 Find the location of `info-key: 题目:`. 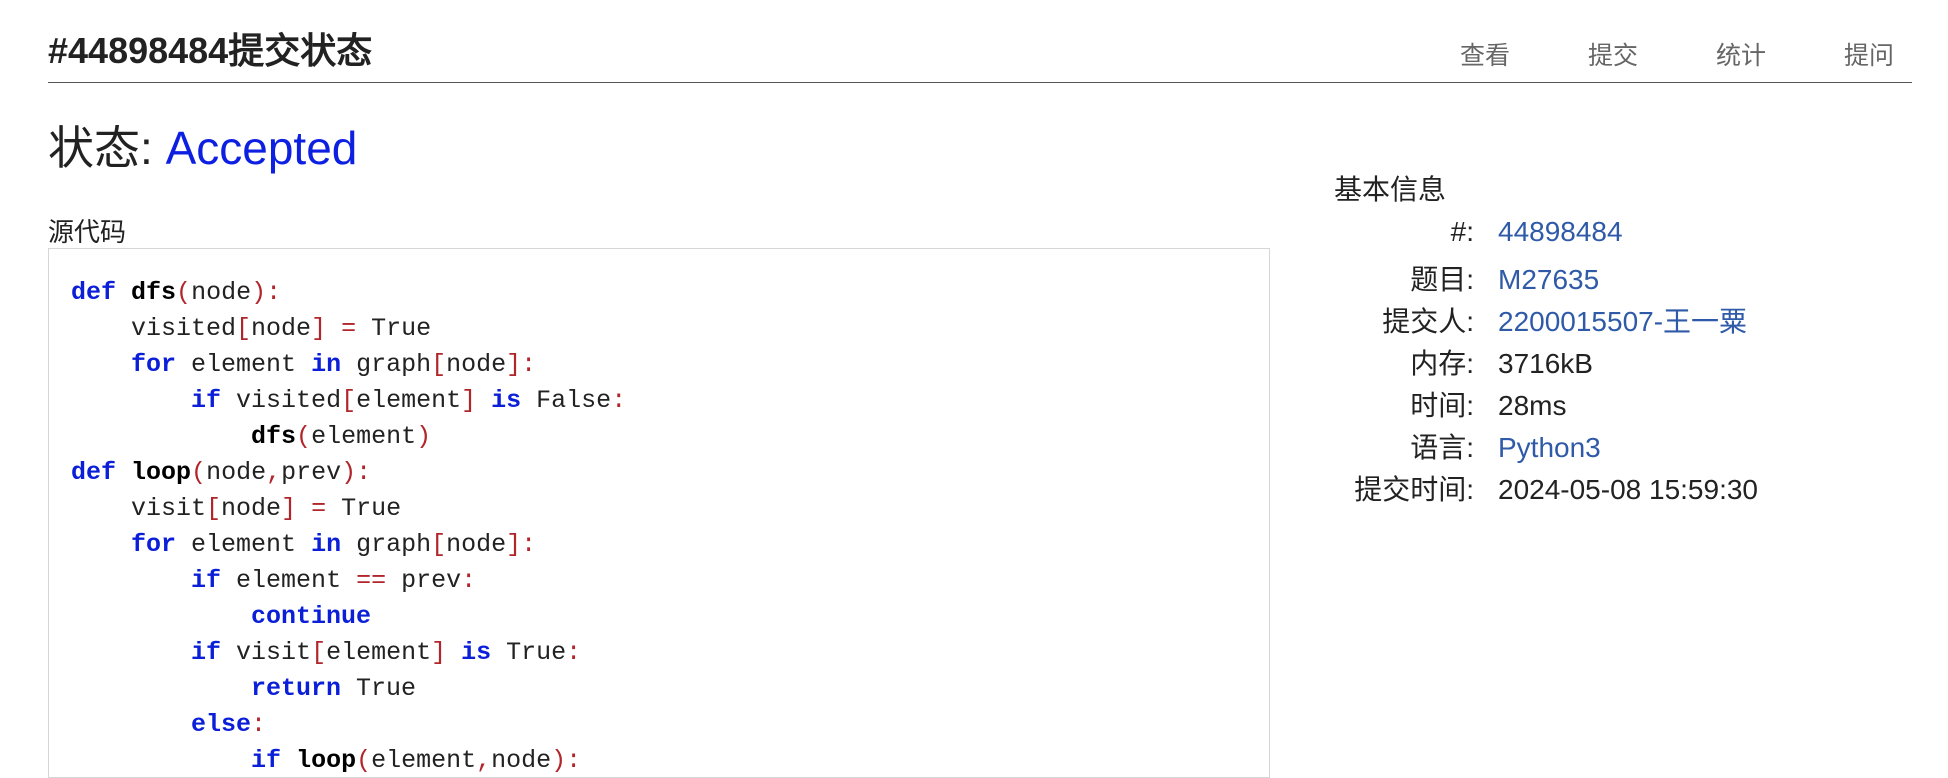

info-key: 题目: is located at coordinates (1442, 279).